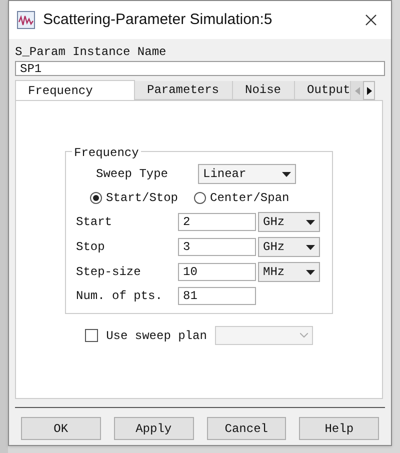  Describe the element at coordinates (217, 222) in the screenshot. I see `value-field: 2` at that location.